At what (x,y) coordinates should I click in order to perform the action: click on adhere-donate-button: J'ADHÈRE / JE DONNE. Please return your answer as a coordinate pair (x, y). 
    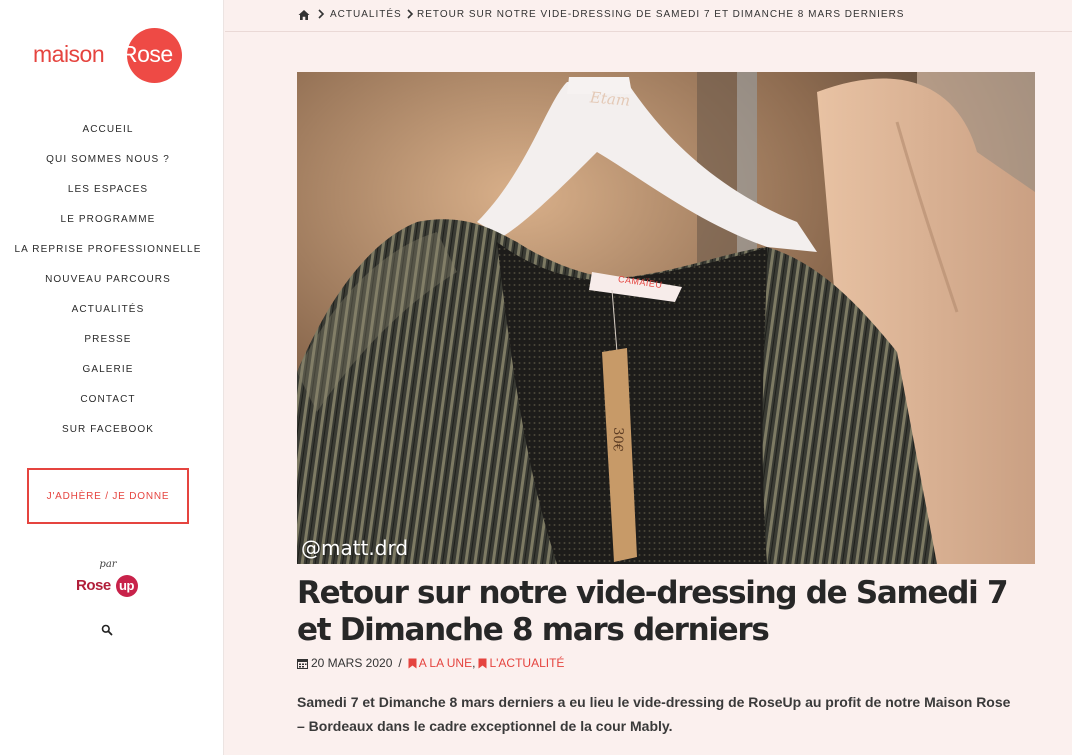
    Looking at the image, I should click on (108, 496).